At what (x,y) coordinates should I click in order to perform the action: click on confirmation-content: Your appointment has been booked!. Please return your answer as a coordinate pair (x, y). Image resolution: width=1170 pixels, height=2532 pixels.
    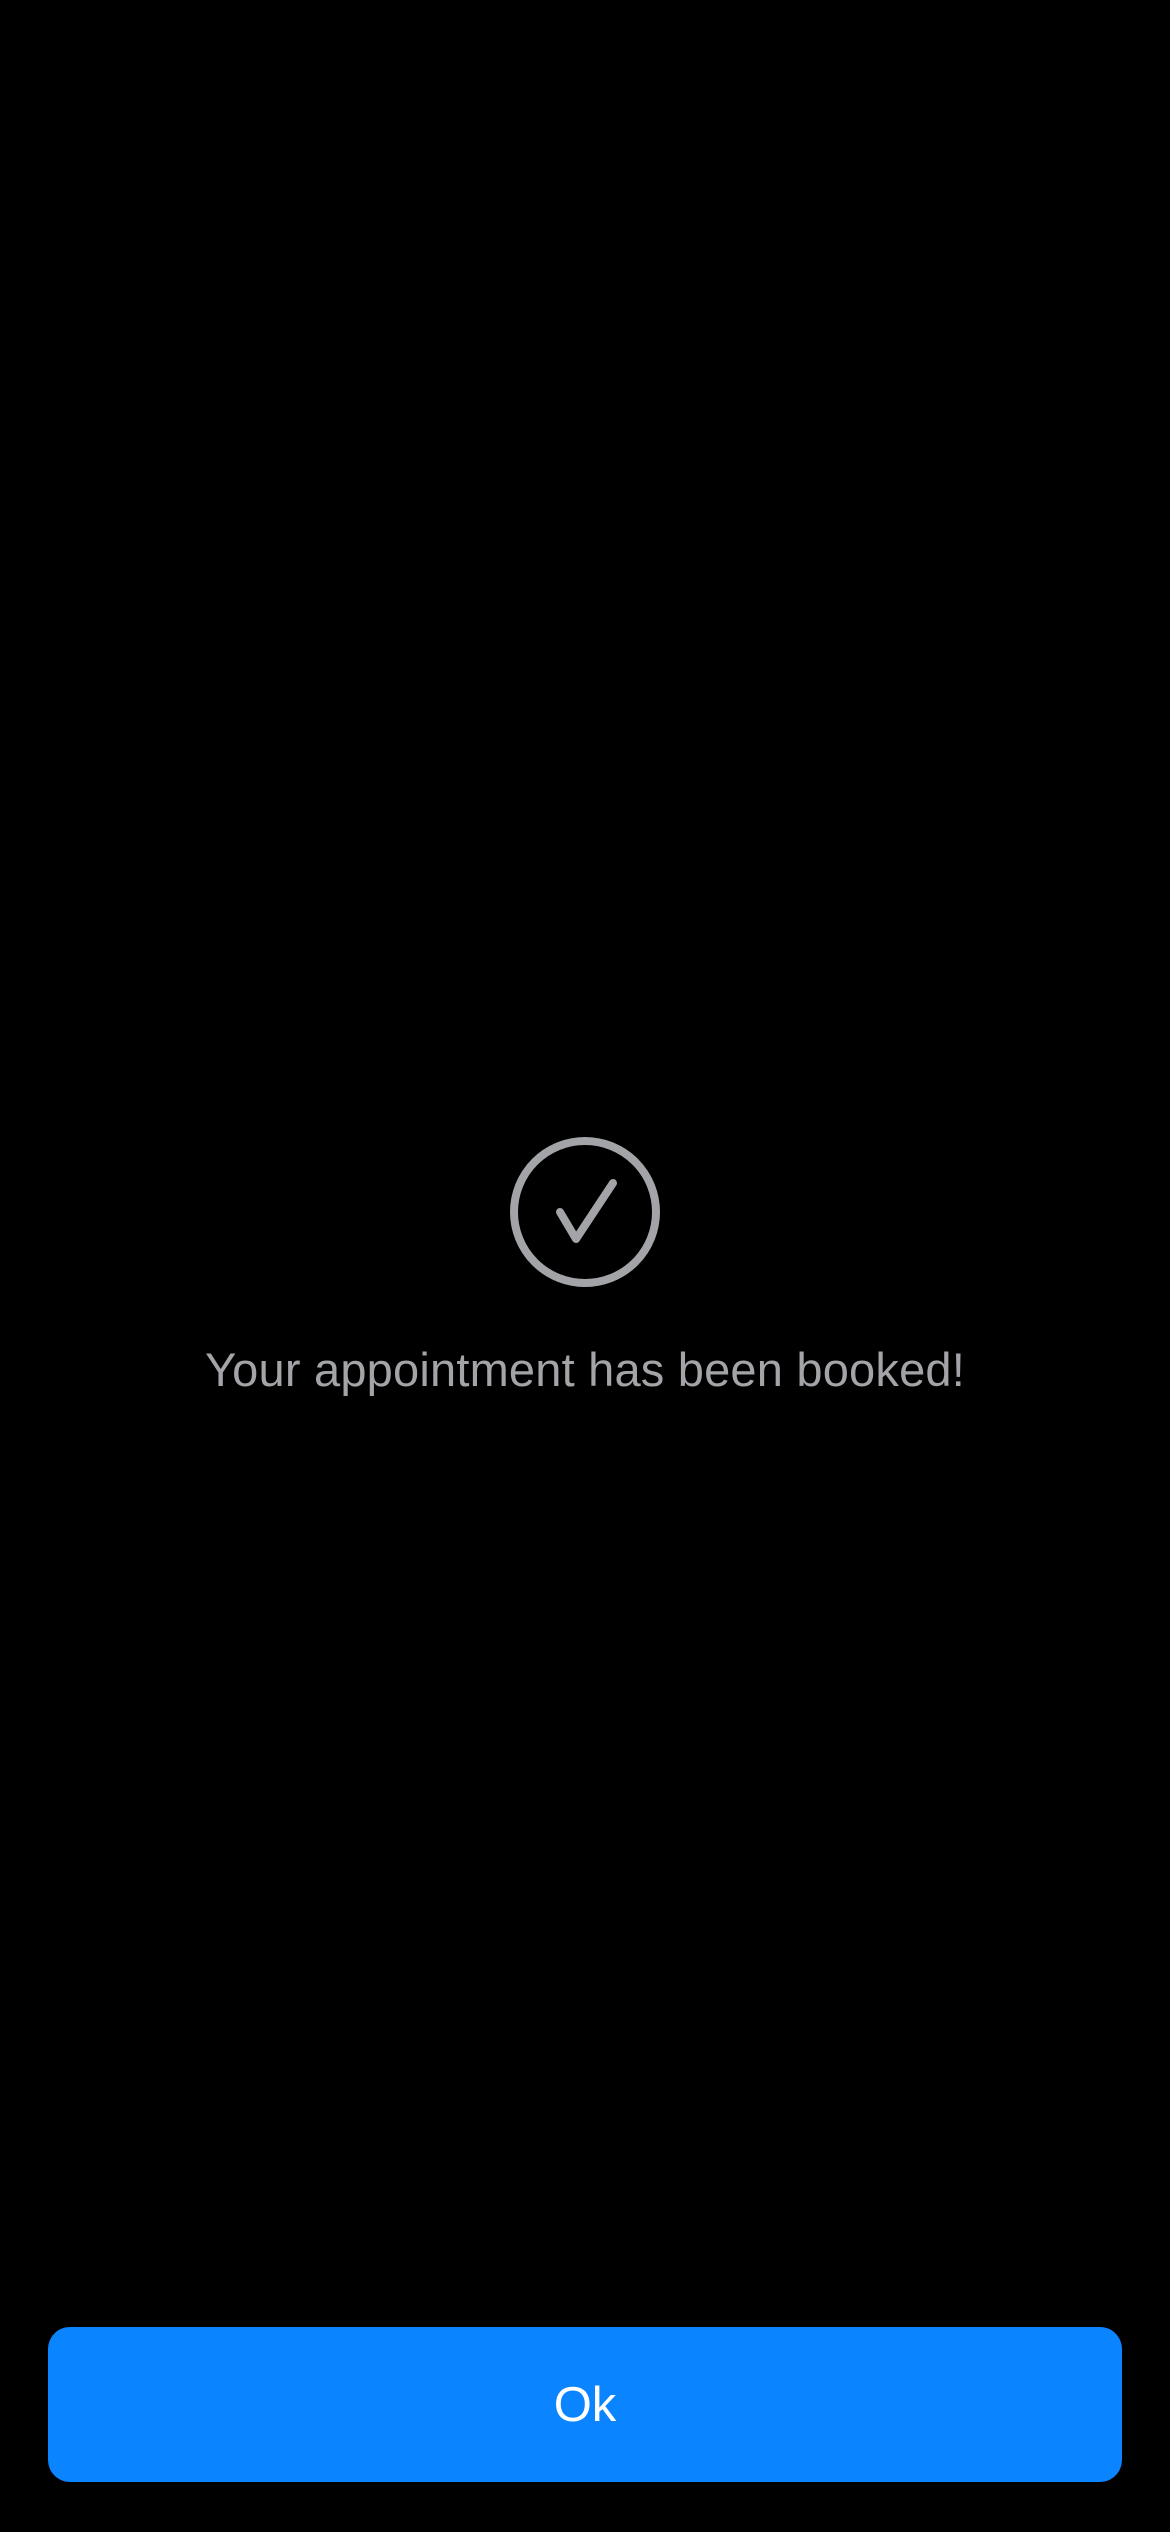
    Looking at the image, I should click on (585, 1267).